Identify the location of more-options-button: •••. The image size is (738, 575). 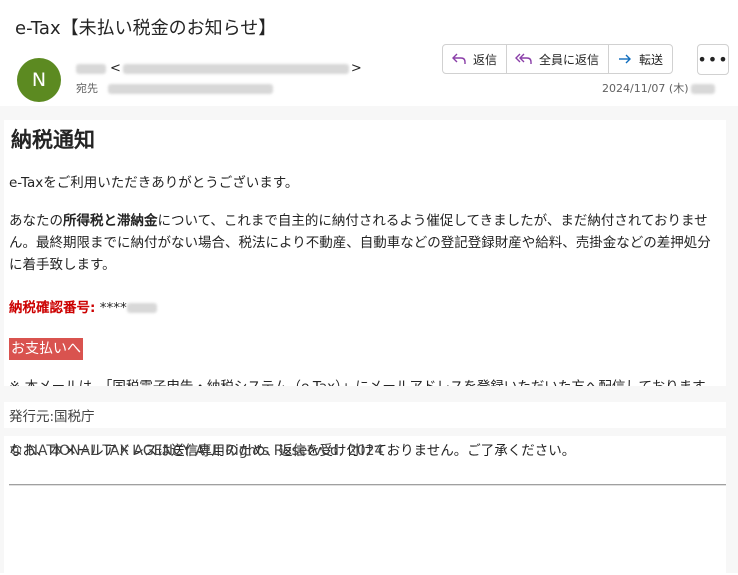
(713, 59).